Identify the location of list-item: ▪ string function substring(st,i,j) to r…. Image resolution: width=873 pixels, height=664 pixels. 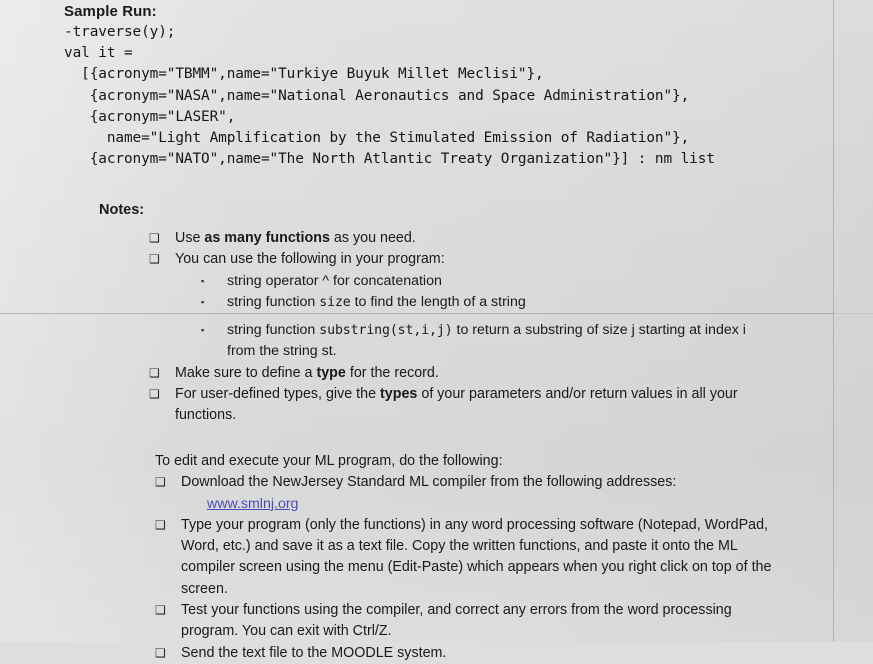
(475, 341).